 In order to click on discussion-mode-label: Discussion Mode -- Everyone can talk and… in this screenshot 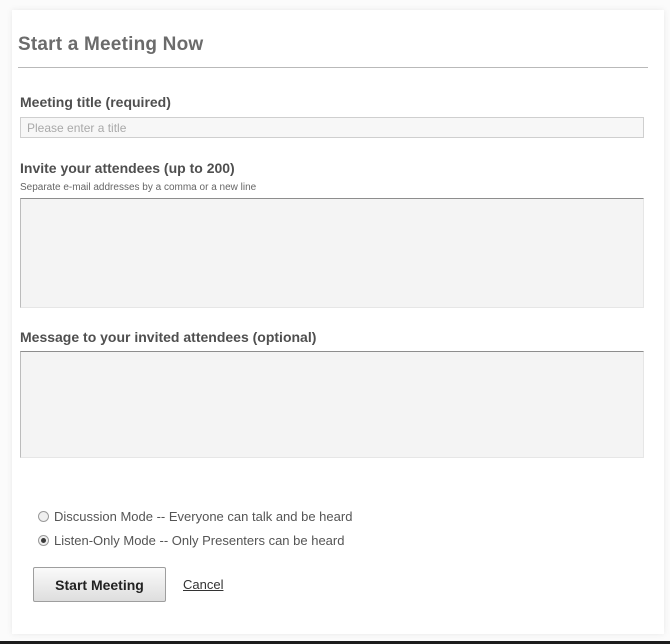, I will do `click(203, 516)`.